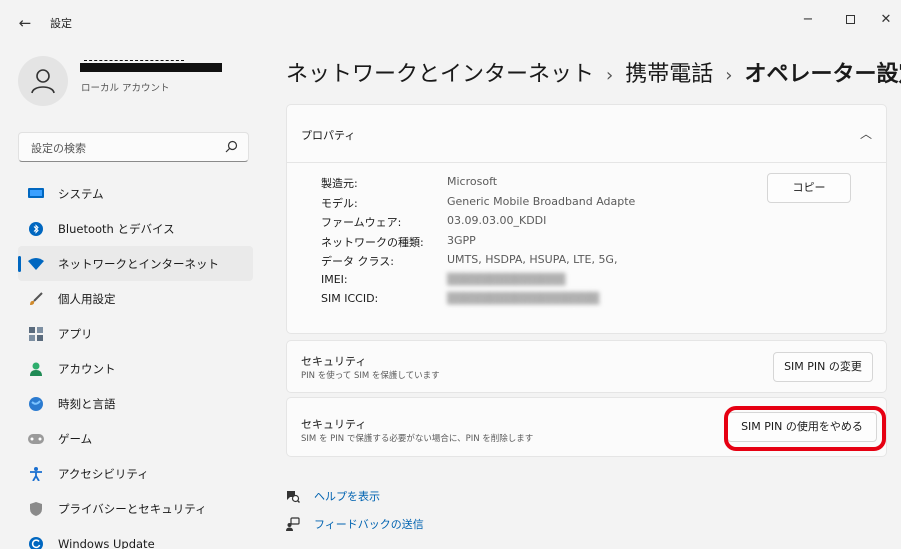 The image size is (901, 549). Describe the element at coordinates (369, 524) in the screenshot. I see `feedback-link: フィードバックの送信` at that location.